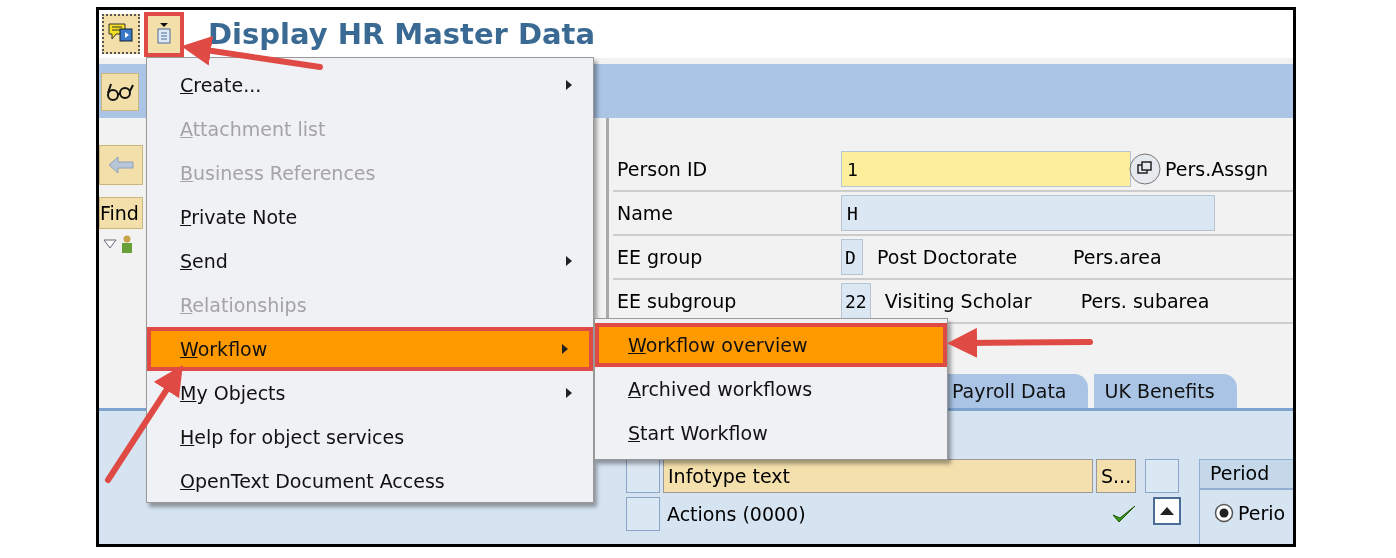  I want to click on menu-item: Workflow overview, so click(771, 345).